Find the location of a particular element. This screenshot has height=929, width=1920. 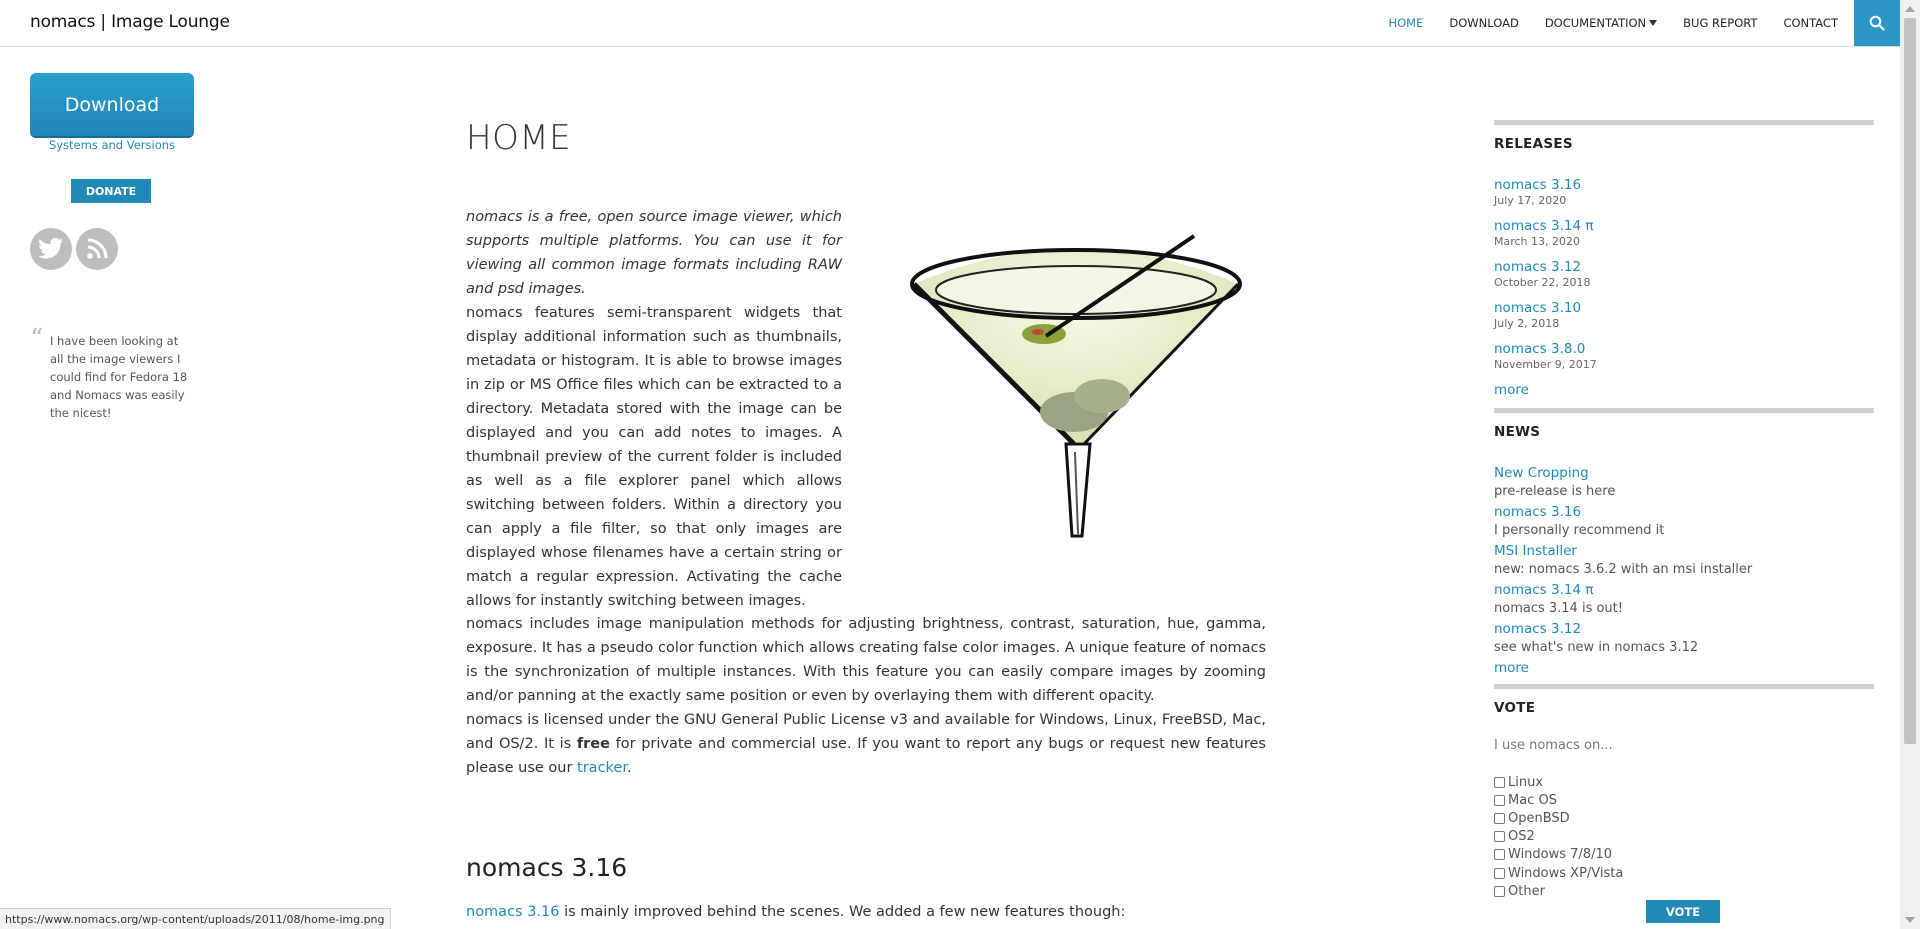

section-title: nomacs 3.16 is located at coordinates (547, 867).